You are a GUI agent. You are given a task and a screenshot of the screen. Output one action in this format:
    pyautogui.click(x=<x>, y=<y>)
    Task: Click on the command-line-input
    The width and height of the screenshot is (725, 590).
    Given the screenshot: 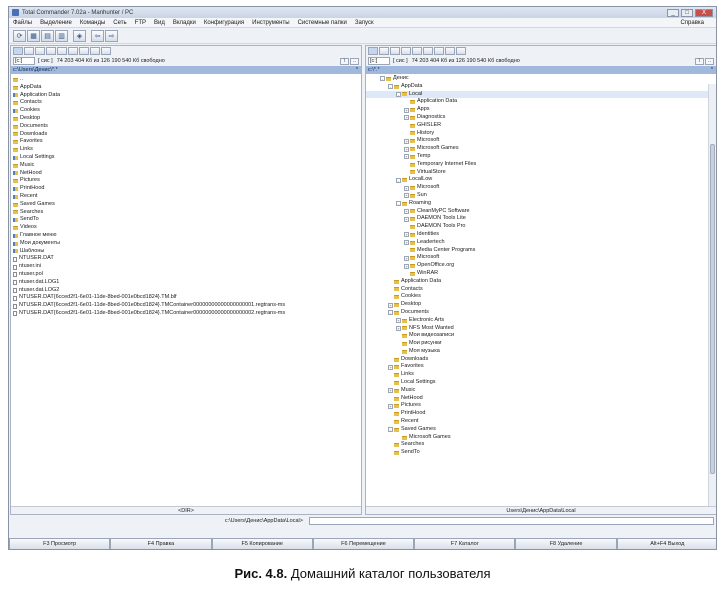 What is the action you would take?
    pyautogui.click(x=511, y=521)
    